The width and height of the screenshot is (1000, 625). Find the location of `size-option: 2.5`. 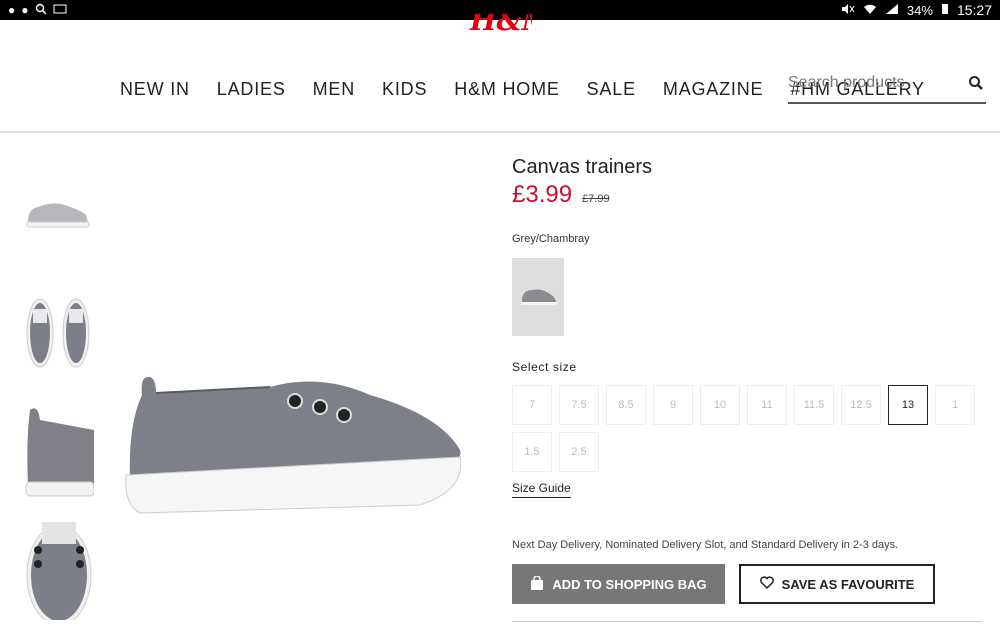

size-option: 2.5 is located at coordinates (579, 452).